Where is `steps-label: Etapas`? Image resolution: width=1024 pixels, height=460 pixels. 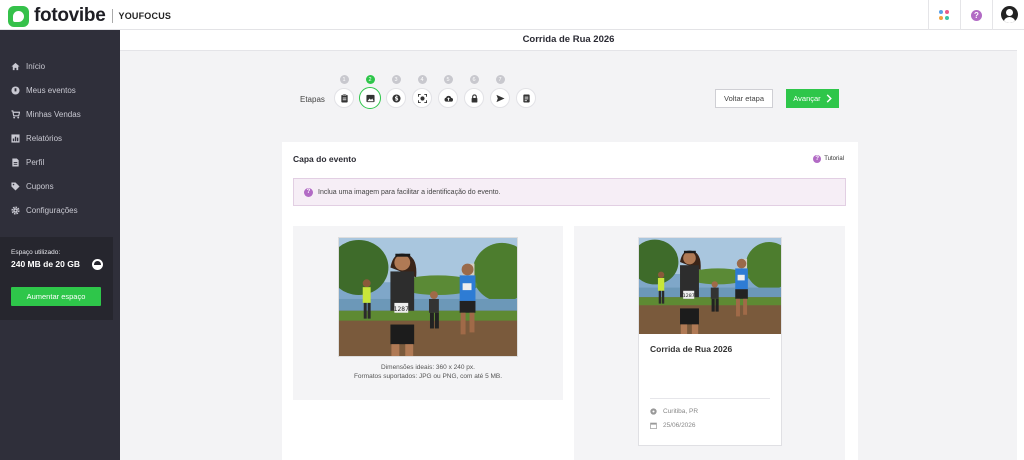 steps-label: Etapas is located at coordinates (312, 99).